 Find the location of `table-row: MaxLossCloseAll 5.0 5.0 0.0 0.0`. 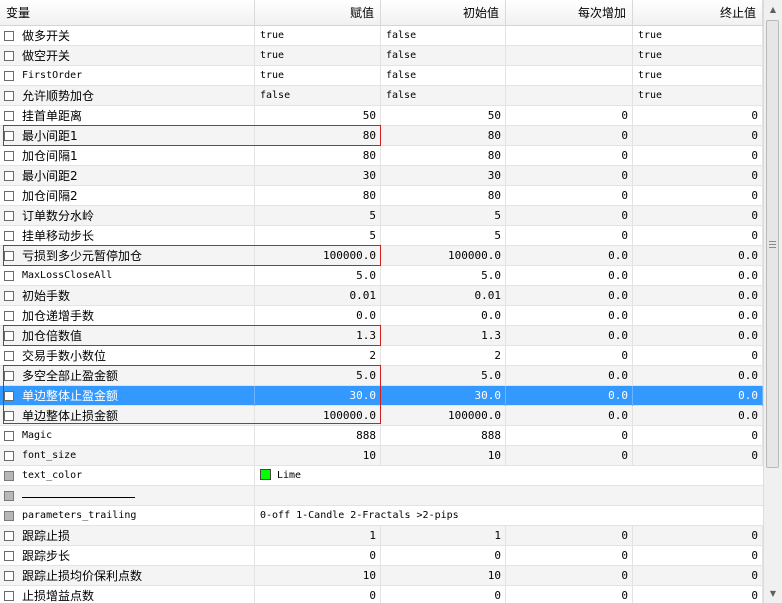

table-row: MaxLossCloseAll 5.0 5.0 0.0 0.0 is located at coordinates (381, 276).